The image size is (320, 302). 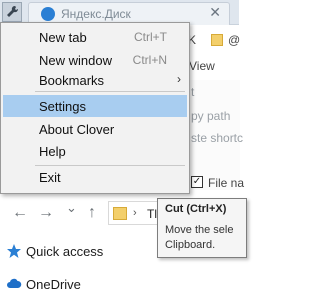 I want to click on menu-item-settings: Settings, so click(x=95, y=106).